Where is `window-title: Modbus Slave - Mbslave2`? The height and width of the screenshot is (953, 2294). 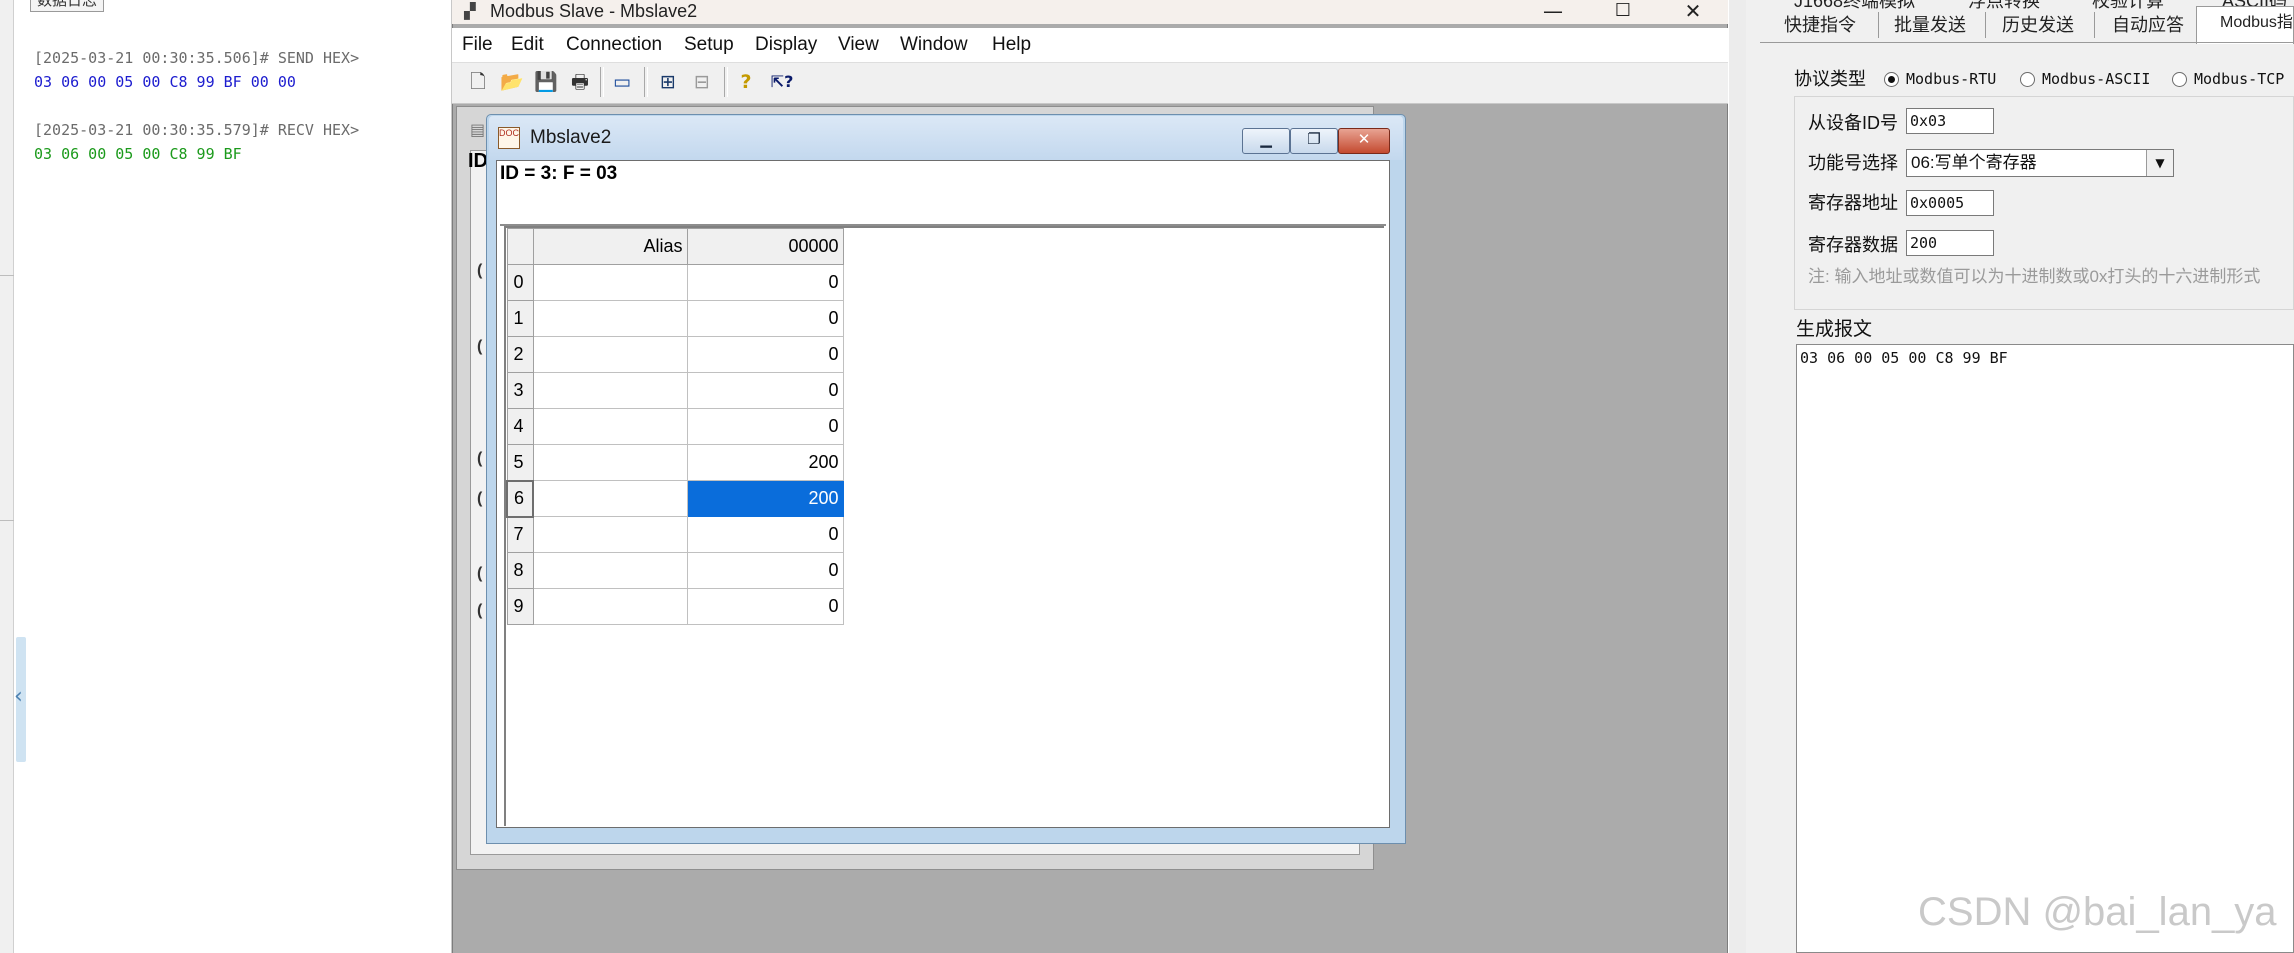
window-title: Modbus Slave - Mbslave2 is located at coordinates (594, 11).